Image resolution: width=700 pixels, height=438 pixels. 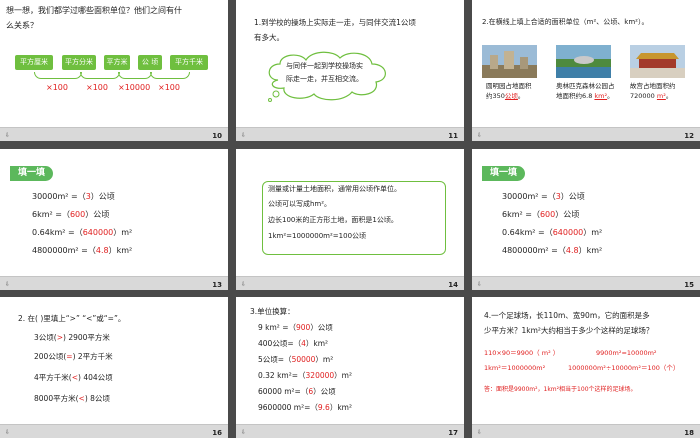 I want to click on compare-row: 4平方千米(<) 404公顷, so click(x=73, y=377).